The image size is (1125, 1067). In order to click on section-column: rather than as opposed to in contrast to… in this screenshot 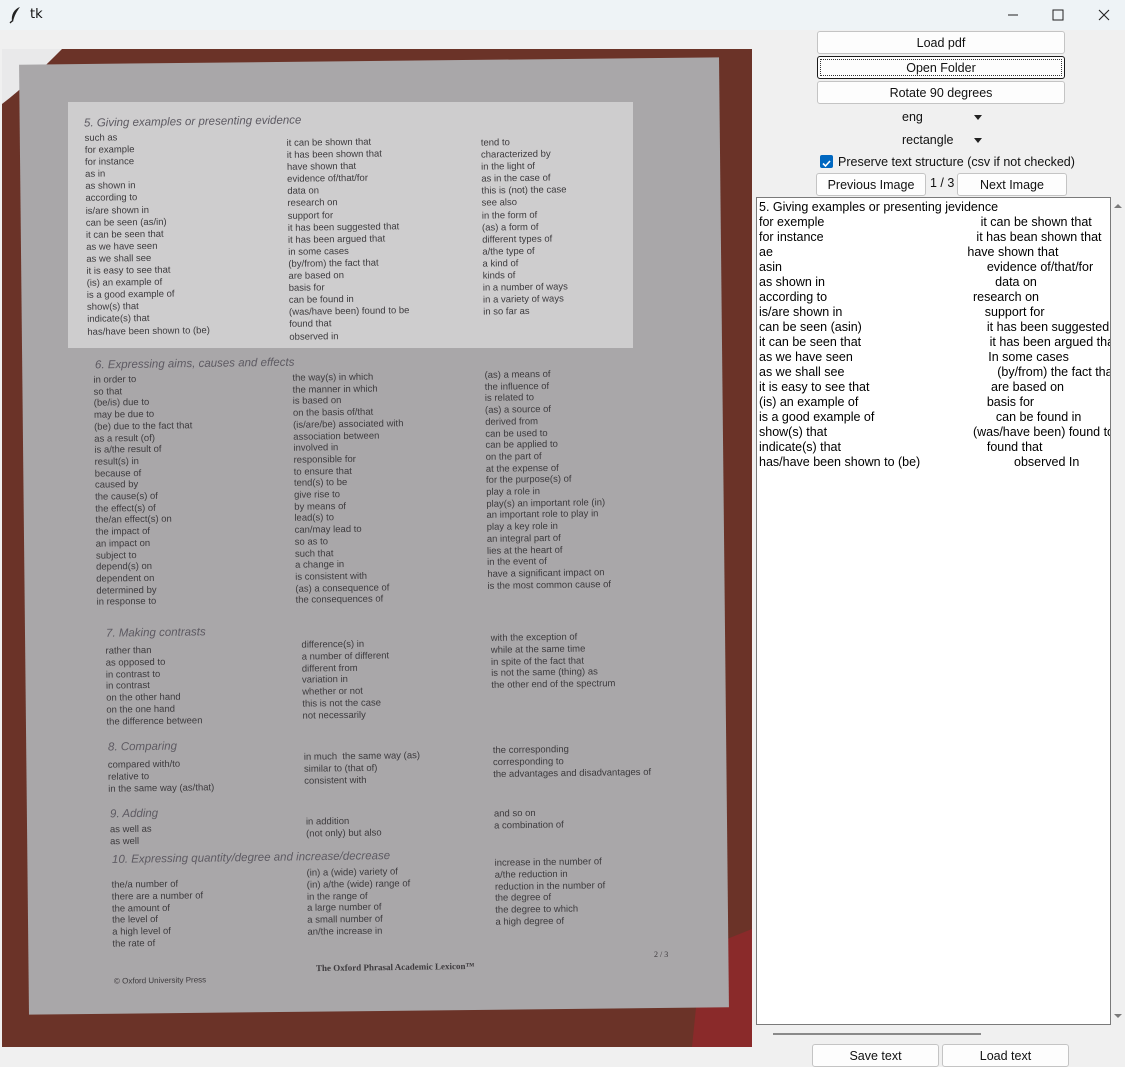, I will do `click(154, 686)`.